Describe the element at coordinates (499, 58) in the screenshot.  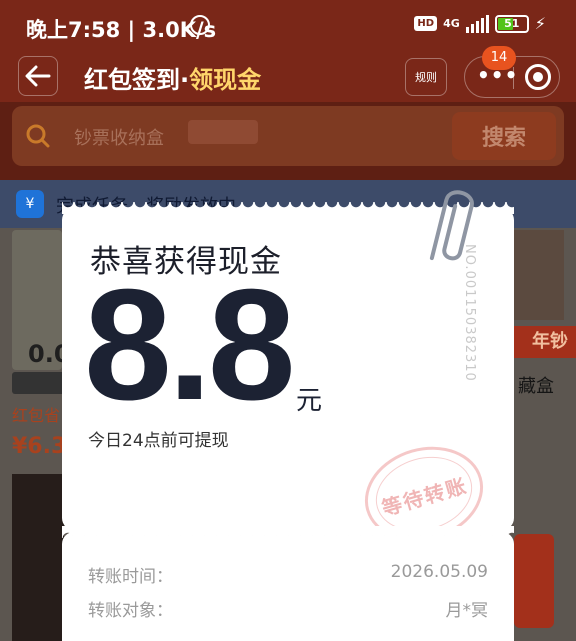
I see `notification-badge: 14` at that location.